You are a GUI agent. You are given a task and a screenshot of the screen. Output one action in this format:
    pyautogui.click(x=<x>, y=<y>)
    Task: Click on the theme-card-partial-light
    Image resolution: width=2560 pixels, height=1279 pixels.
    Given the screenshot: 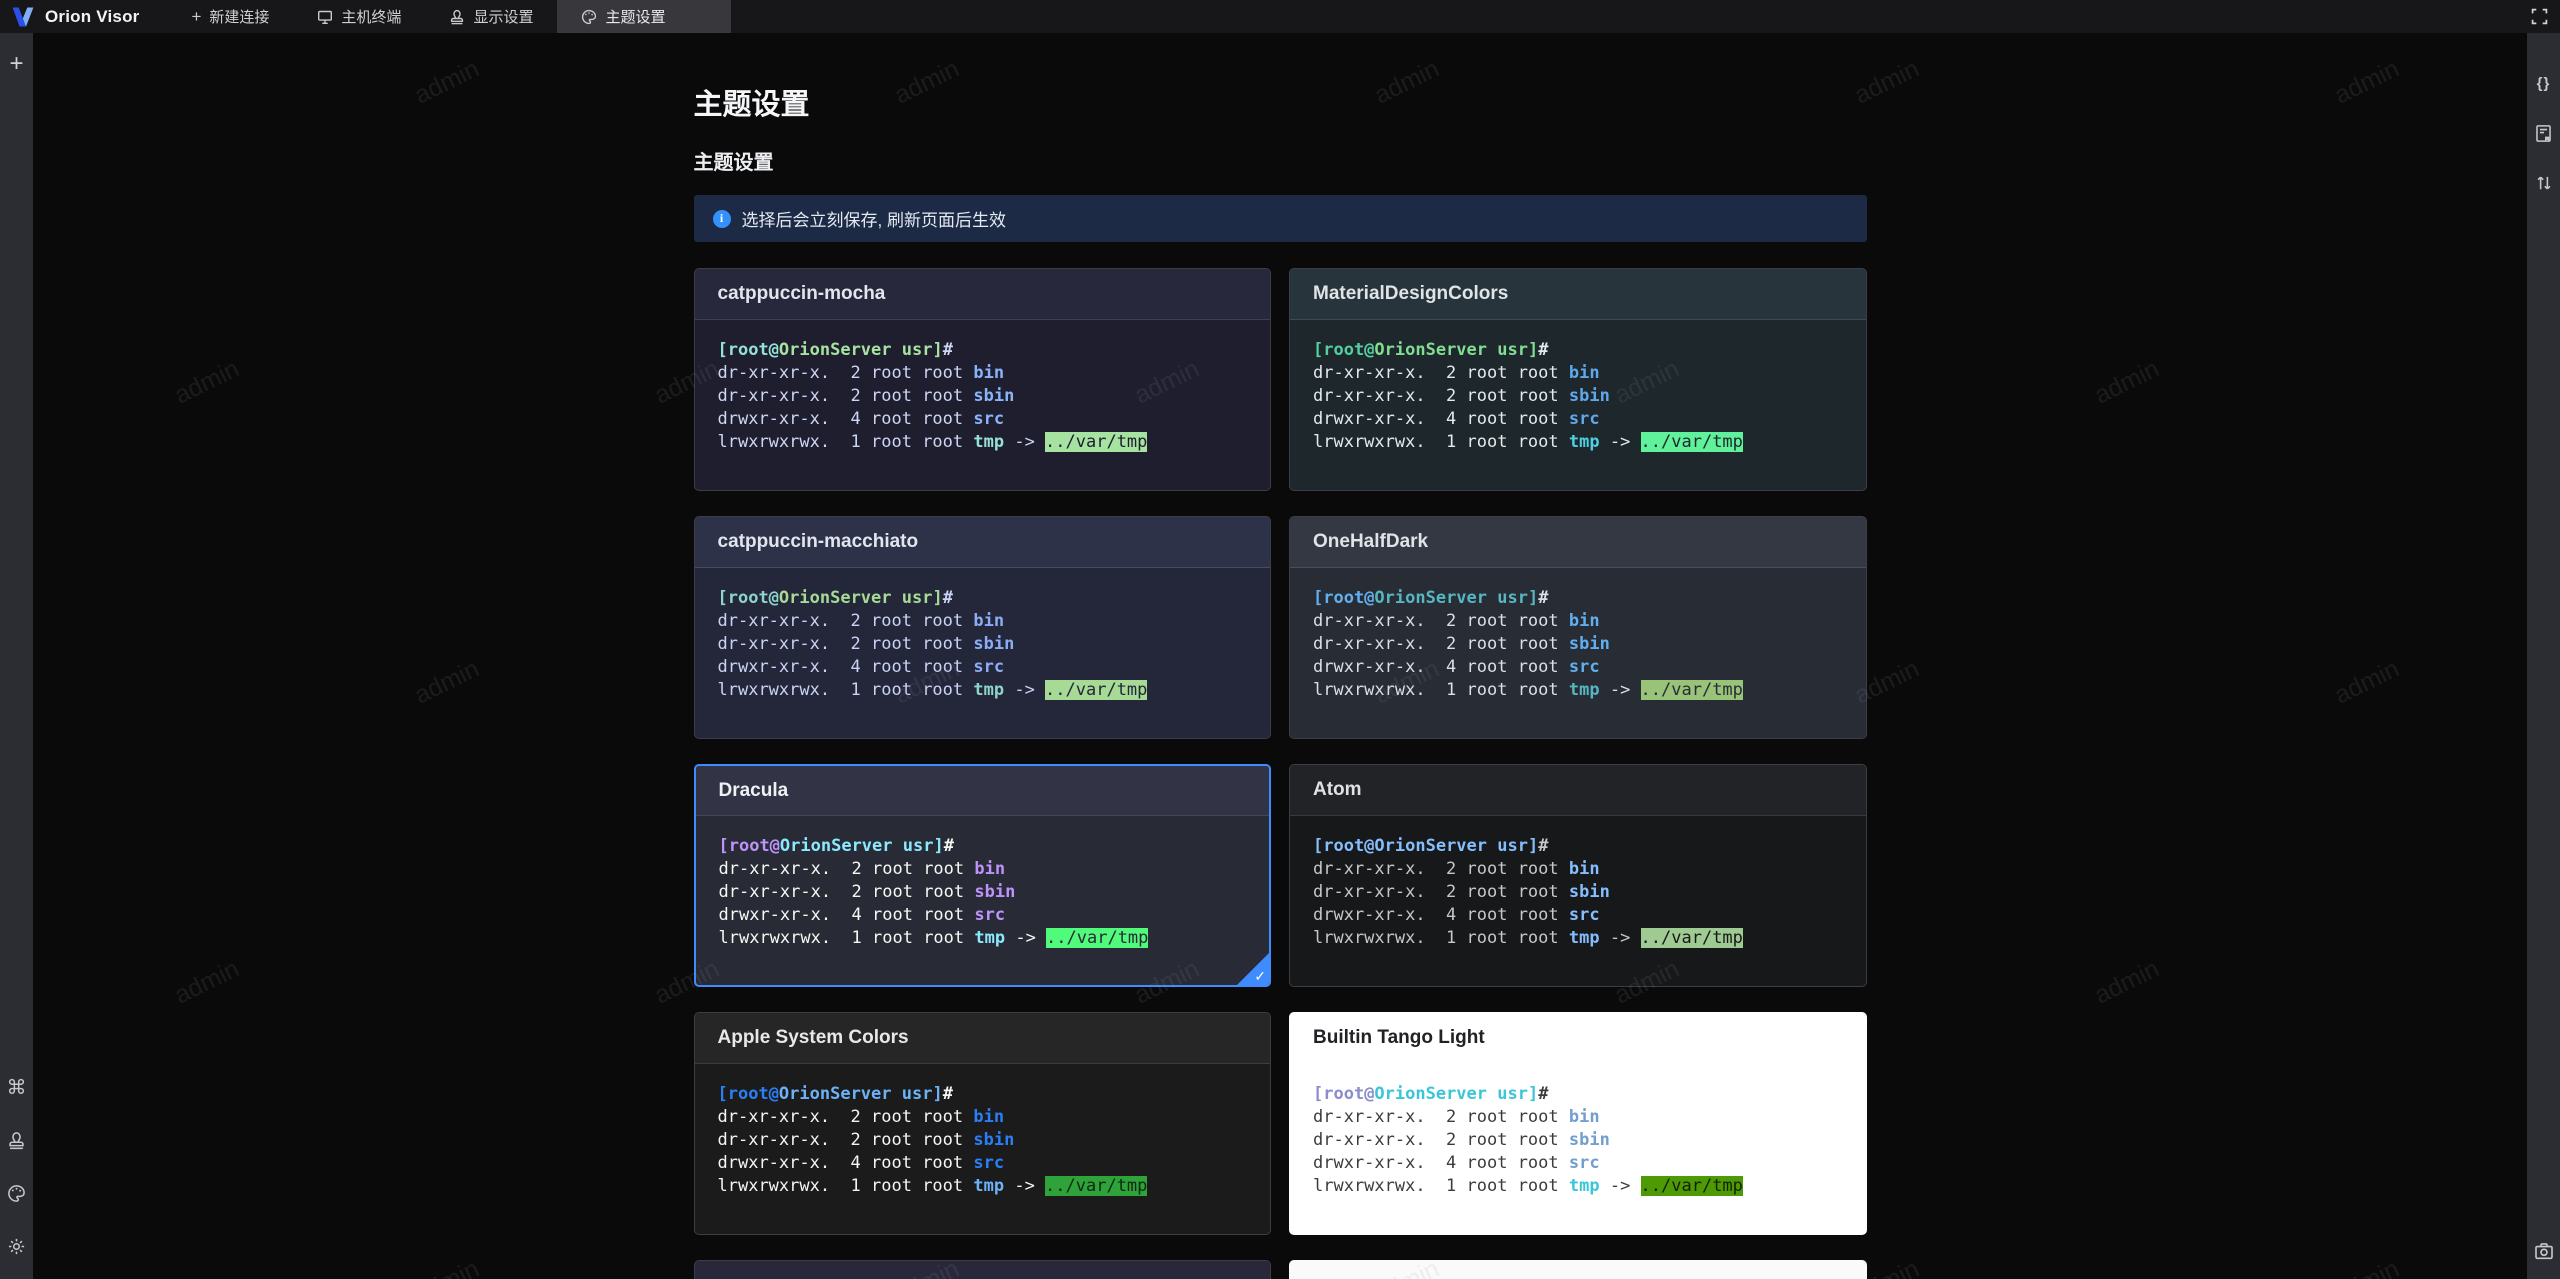 What is the action you would take?
    pyautogui.click(x=1578, y=1269)
    